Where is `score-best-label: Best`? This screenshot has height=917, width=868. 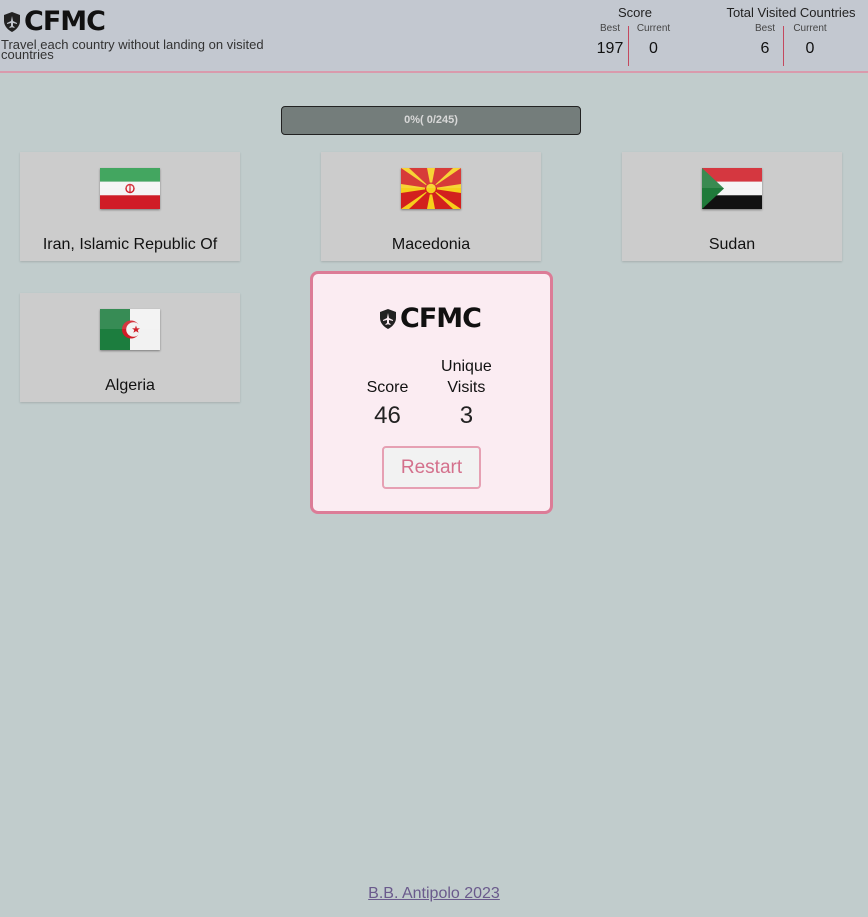 score-best-label: Best is located at coordinates (609, 28).